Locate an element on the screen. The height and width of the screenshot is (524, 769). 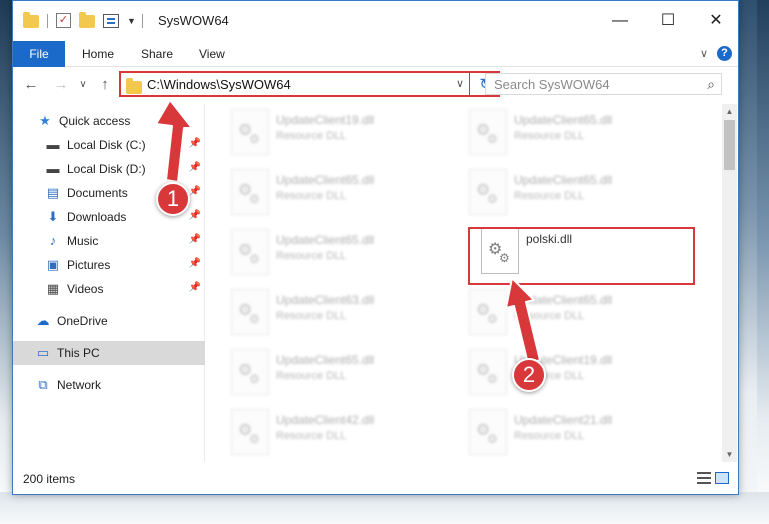
search-box: Search SysWOW64 ⌕ is located at coordinates (603, 84).